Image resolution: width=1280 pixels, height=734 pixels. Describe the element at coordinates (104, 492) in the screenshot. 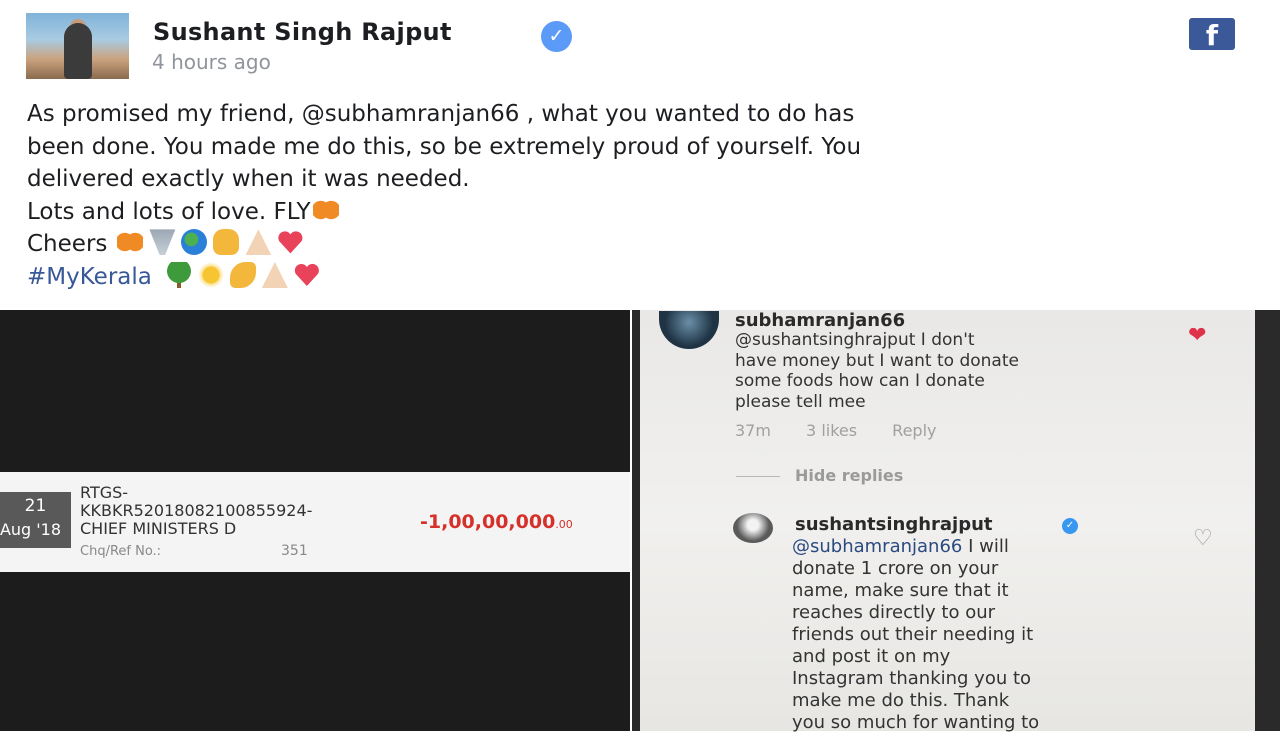

I see `desc-line: RTGS-` at that location.